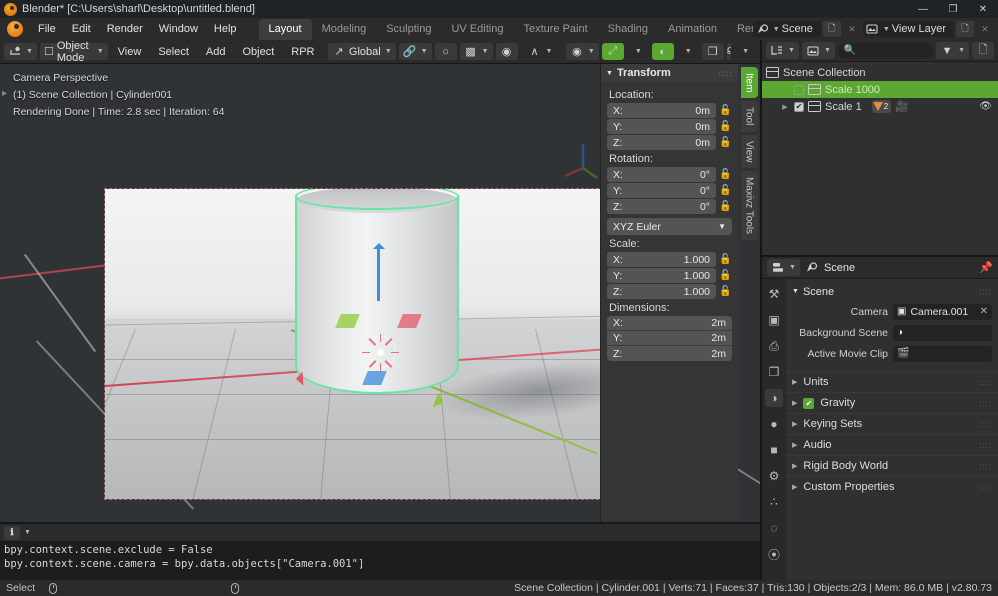 This screenshot has width=998, height=596. What do you see at coordinates (892, 291) in the screenshot?
I see `scene-panel-header: ▼ Scene ::::` at bounding box center [892, 291].